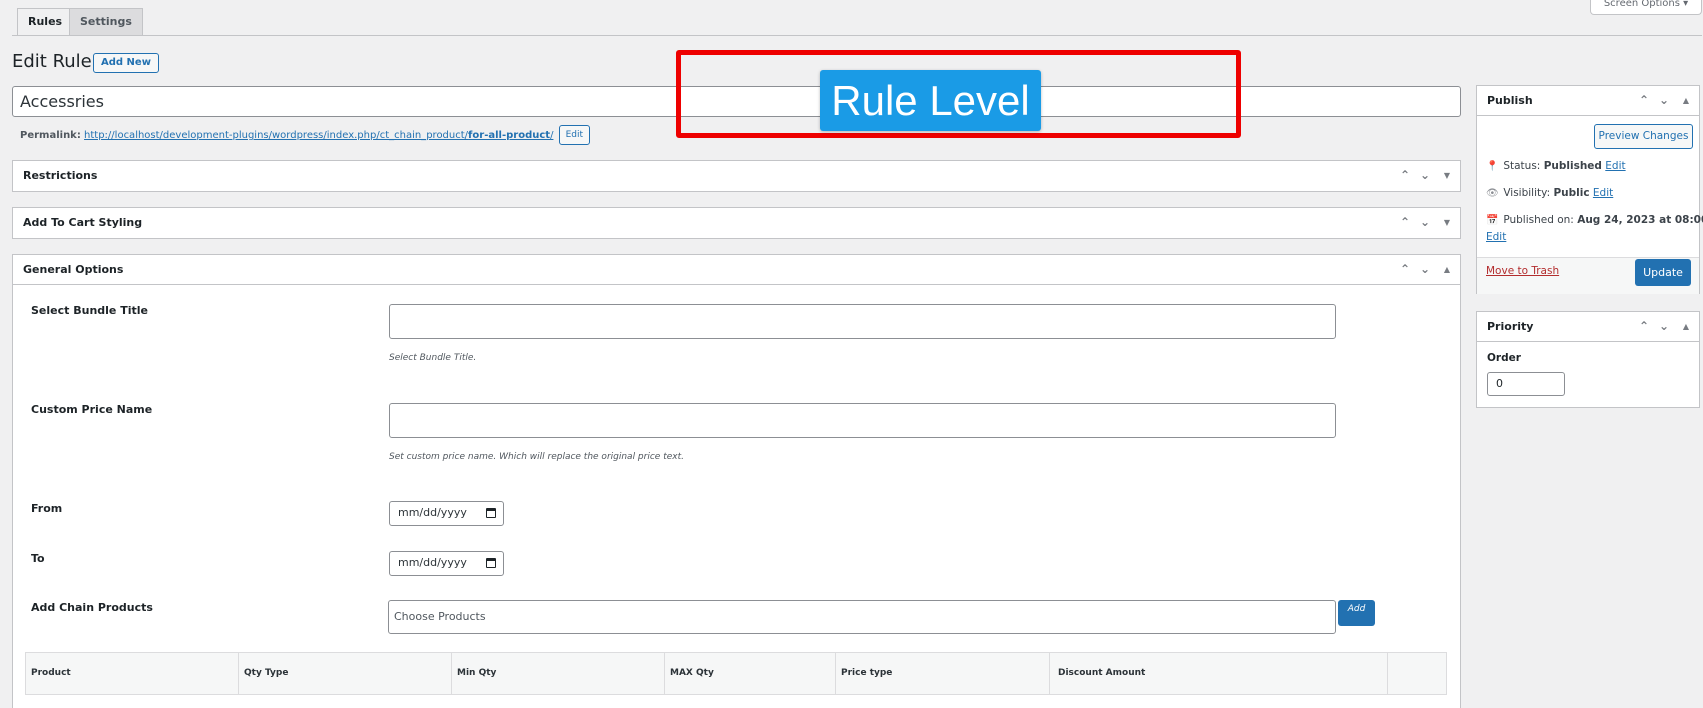 This screenshot has height=708, width=1703. I want to click on status-row: 📍 Status: Published Edit, so click(1556, 166).